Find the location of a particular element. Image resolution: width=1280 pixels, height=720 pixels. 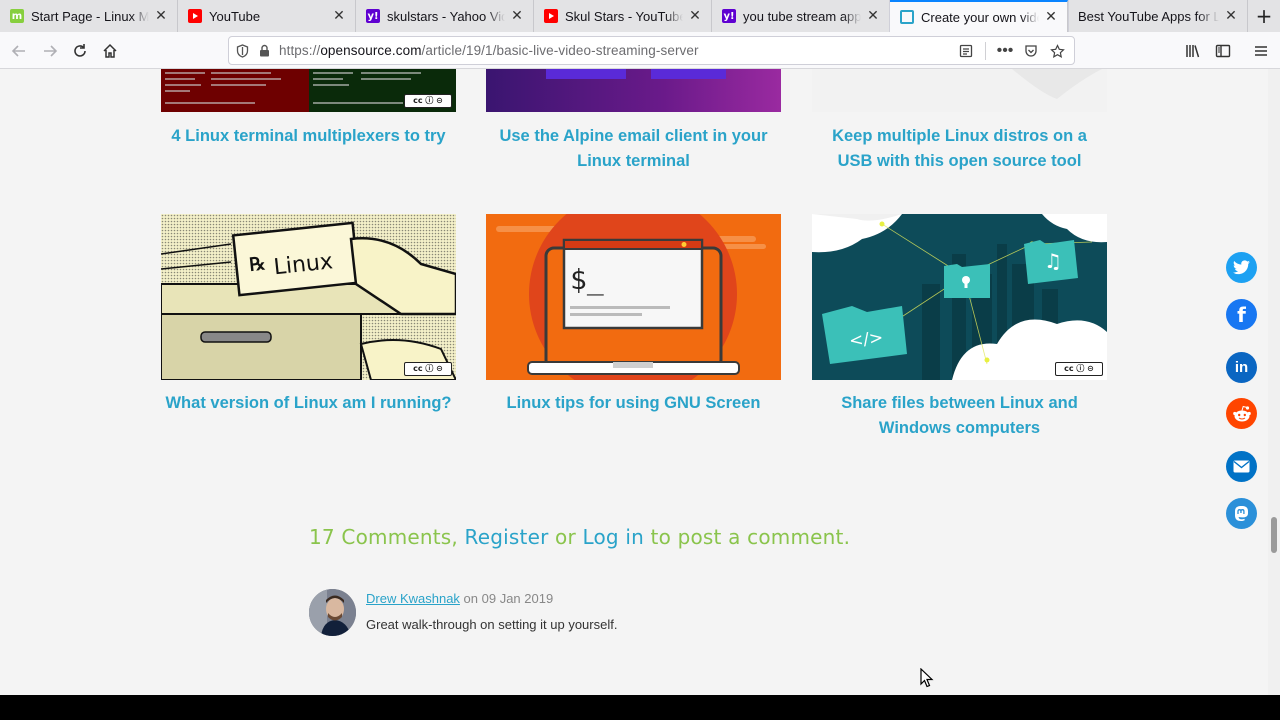

user-photo-icon is located at coordinates (332, 612).